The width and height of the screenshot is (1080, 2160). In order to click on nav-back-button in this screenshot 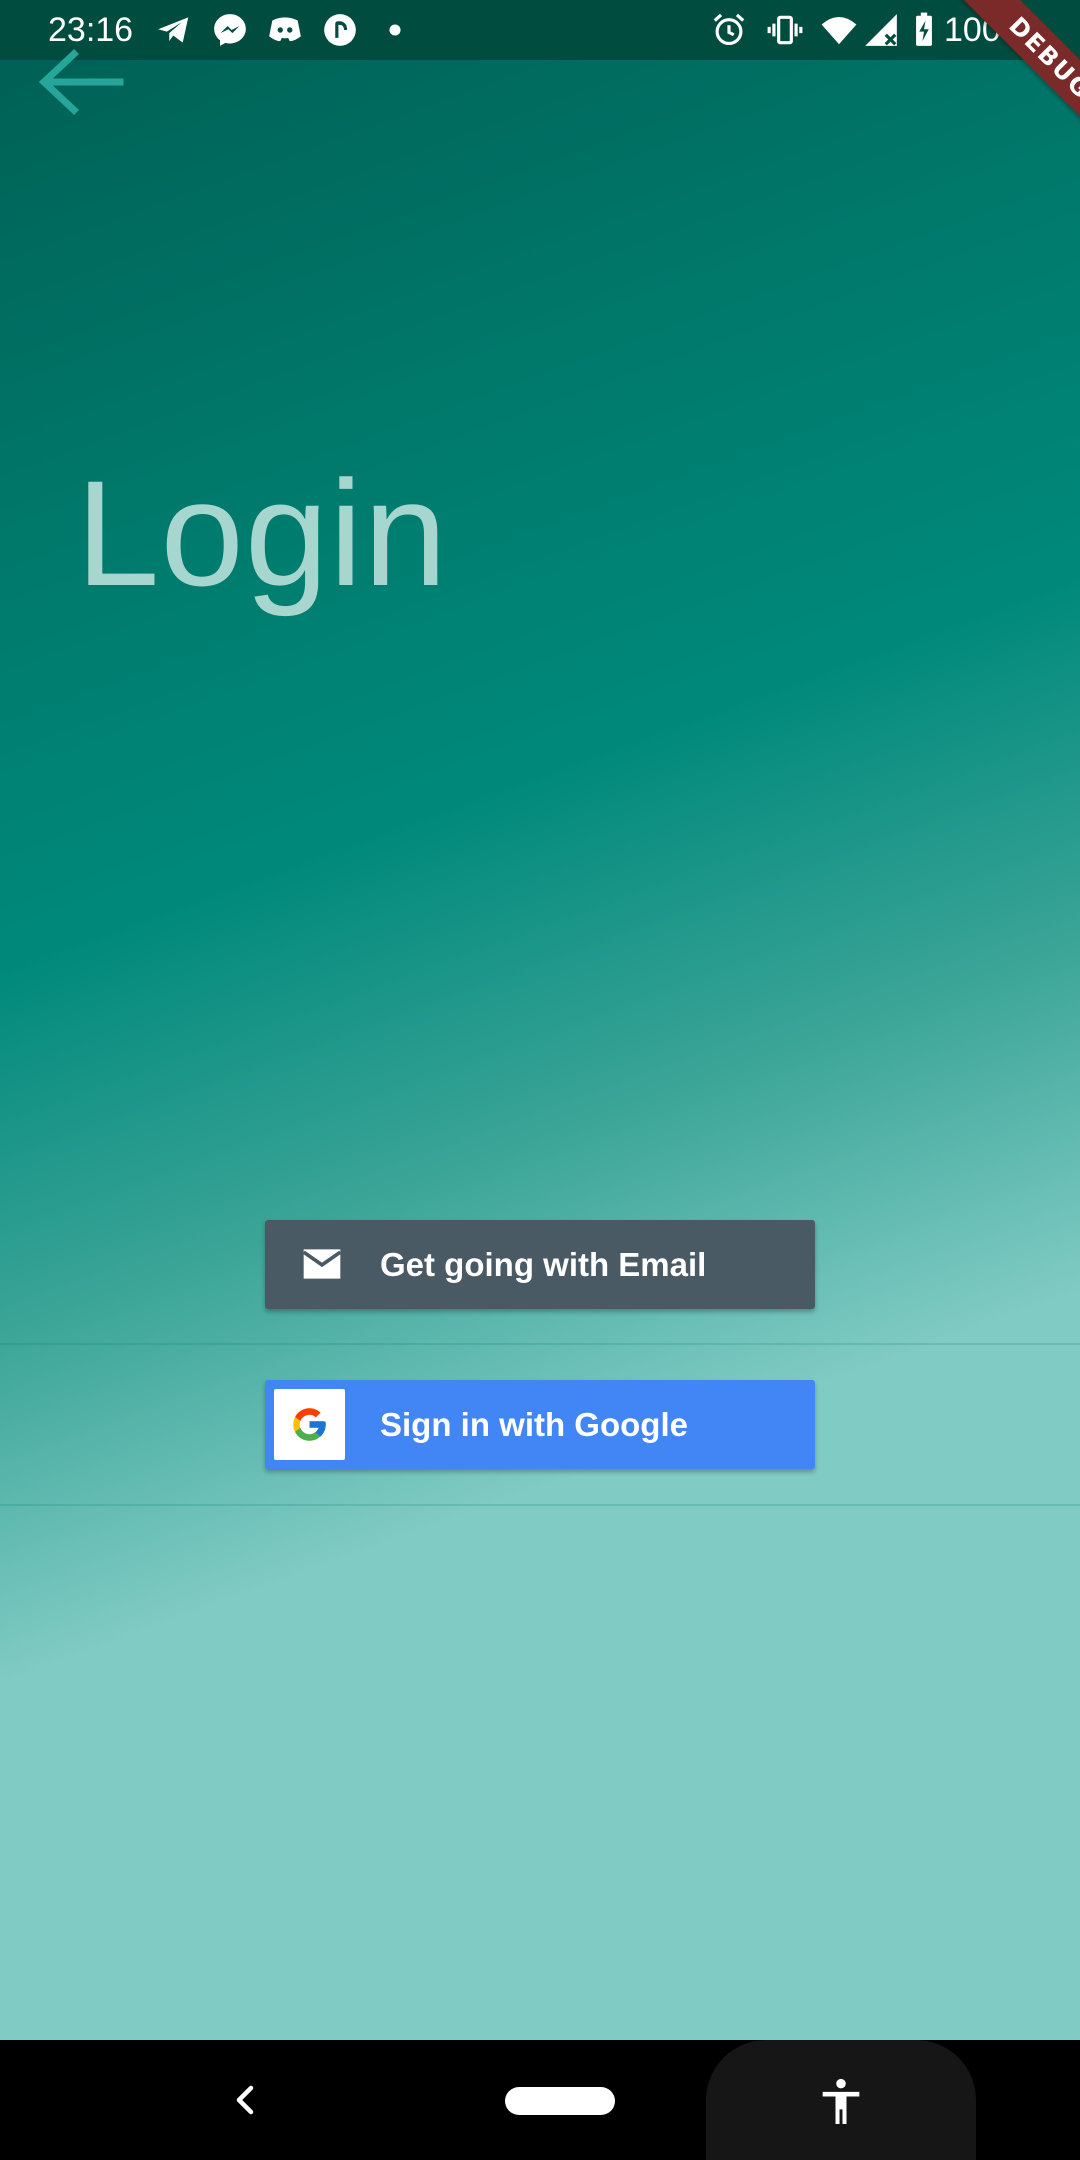, I will do `click(245, 2100)`.